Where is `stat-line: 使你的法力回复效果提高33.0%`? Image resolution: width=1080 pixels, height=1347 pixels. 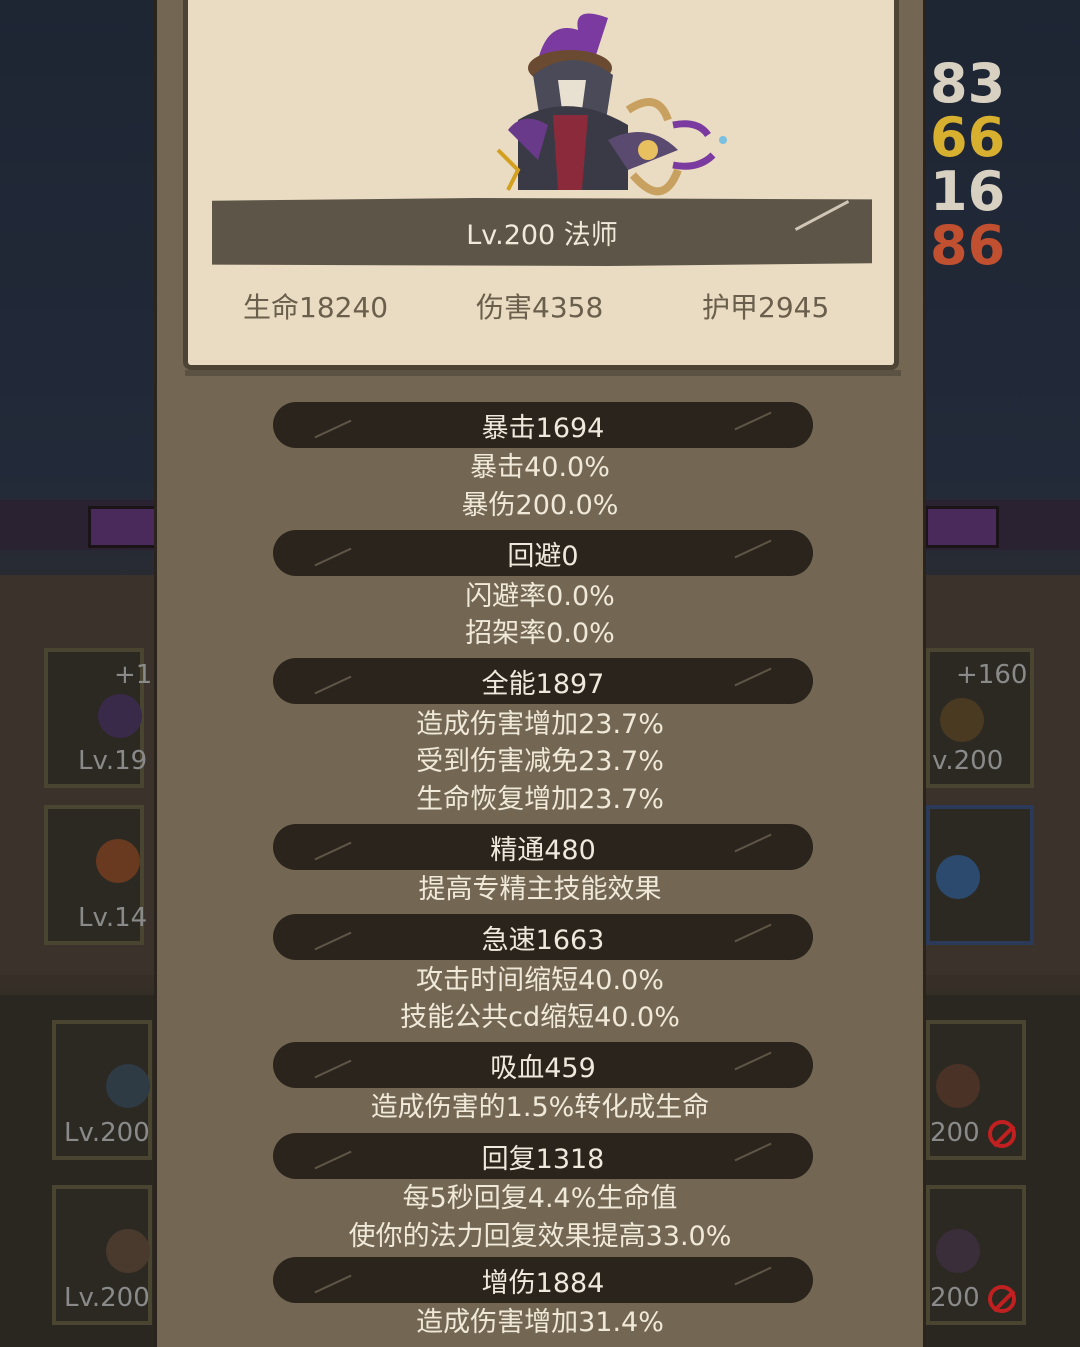 stat-line: 使你的法力回复效果提高33.0% is located at coordinates (540, 1236).